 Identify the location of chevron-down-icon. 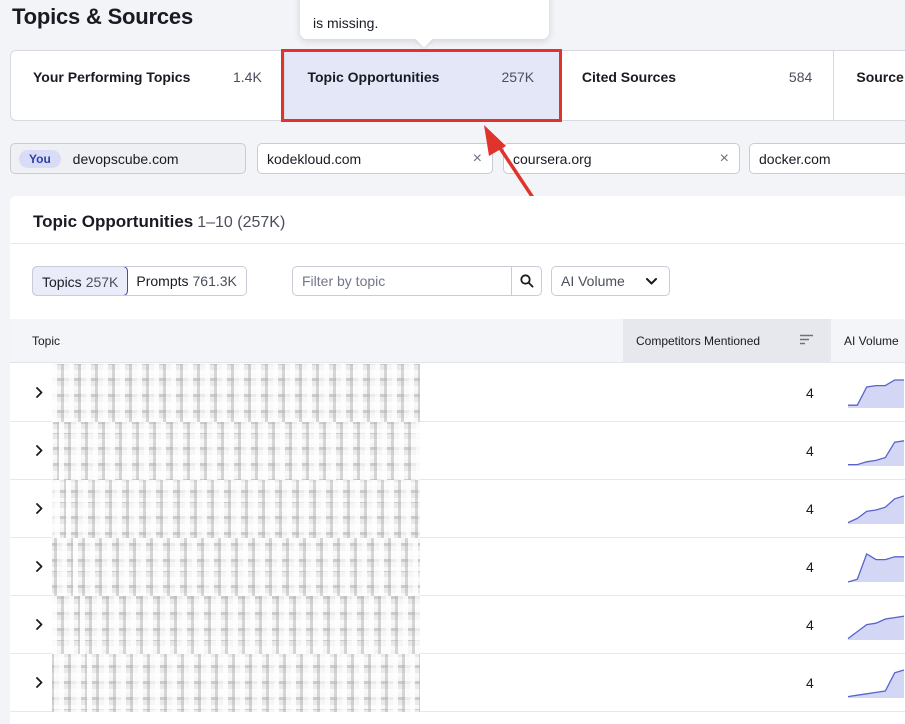
(651, 281).